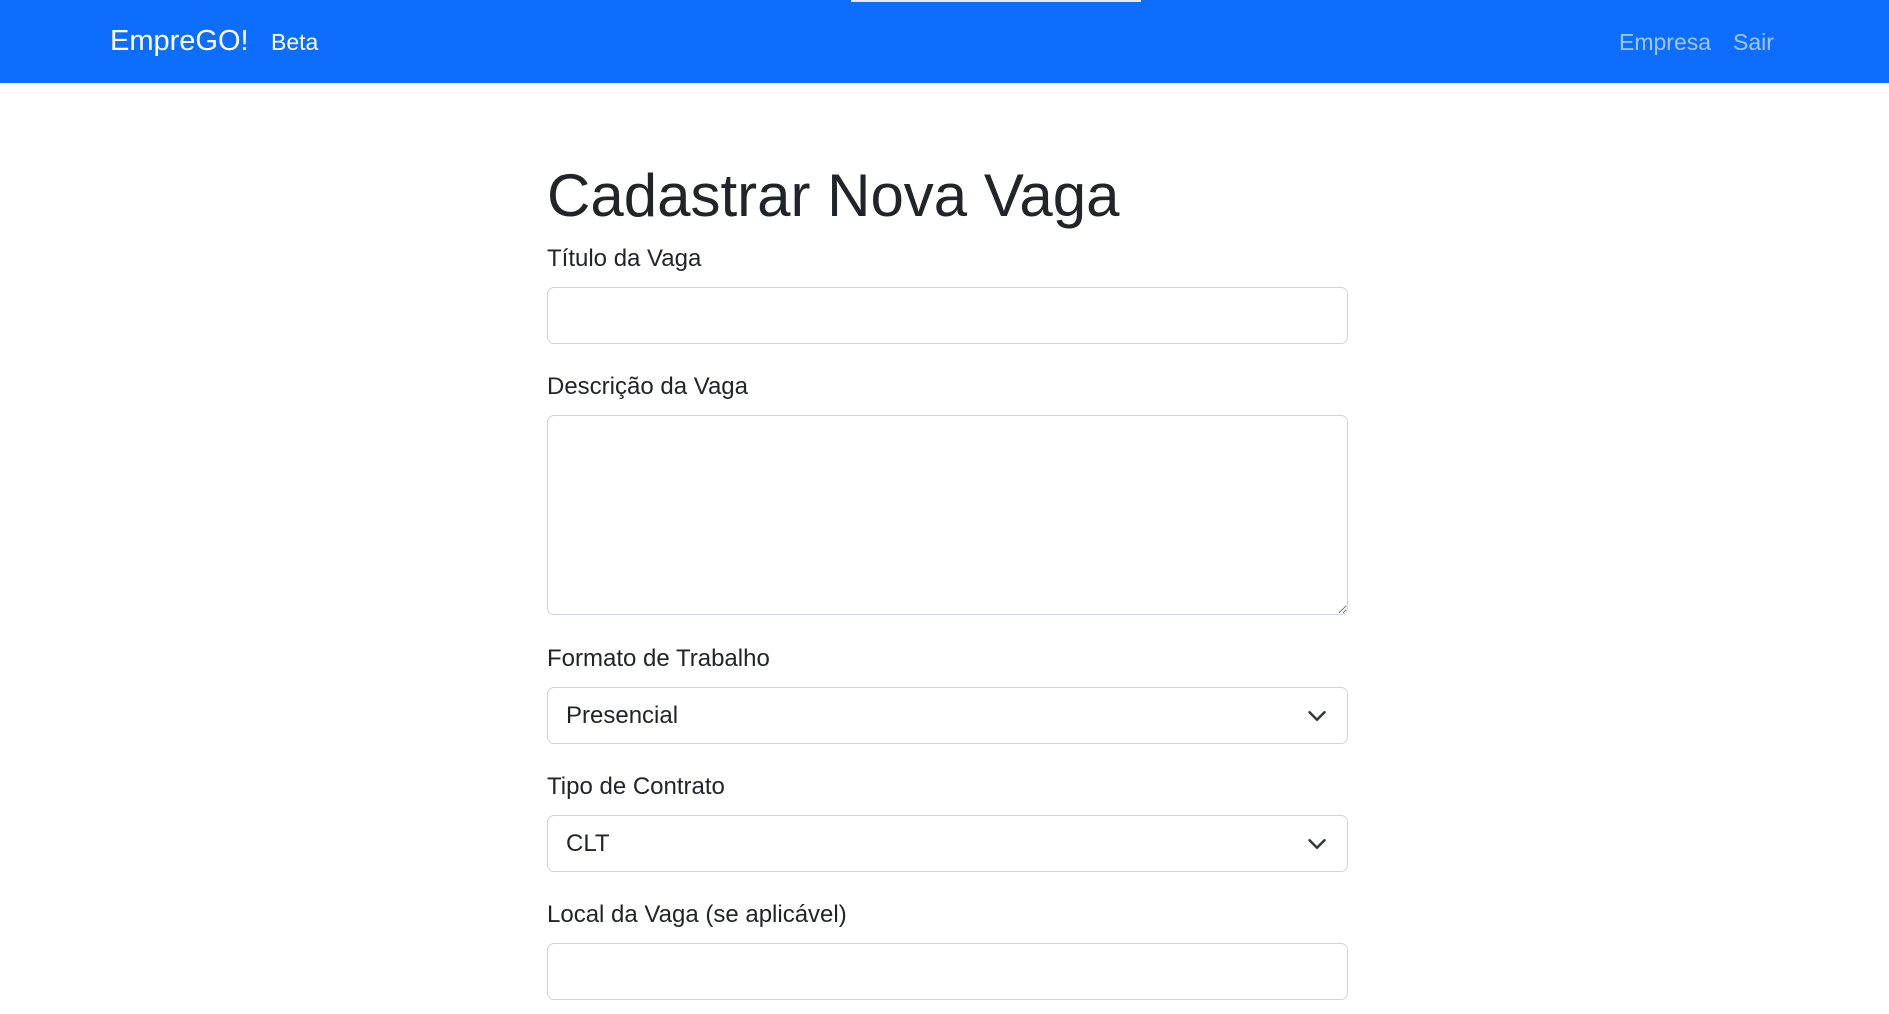 This screenshot has width=1889, height=1014. Describe the element at coordinates (944, 41) in the screenshot. I see `top-navbar: EmpreGO! Beta Empresa Sair` at that location.